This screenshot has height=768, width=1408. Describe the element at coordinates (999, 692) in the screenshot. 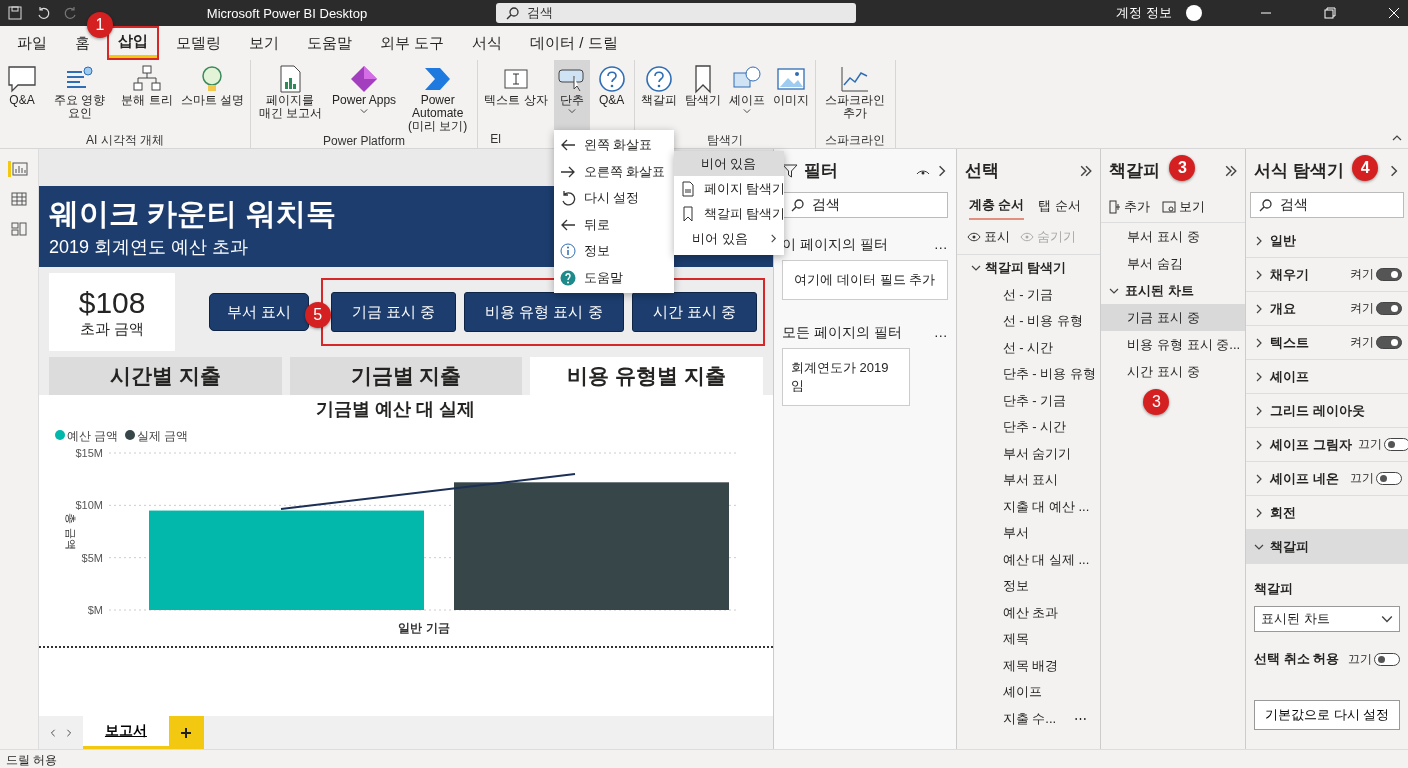

I see `layer-item: 셰이프` at that location.